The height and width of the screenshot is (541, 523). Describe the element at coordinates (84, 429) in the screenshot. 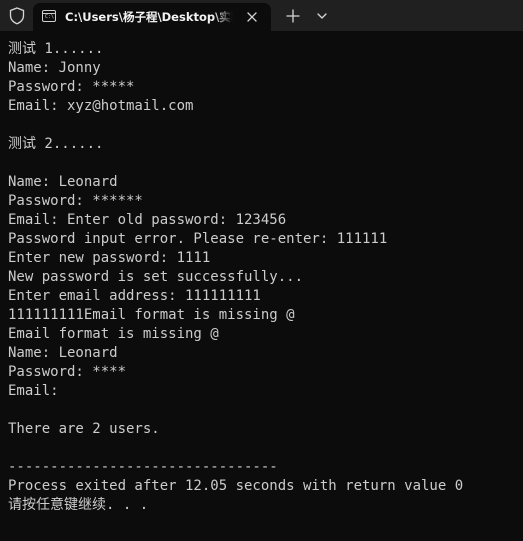

I see `console-line: There are 2 users.` at that location.